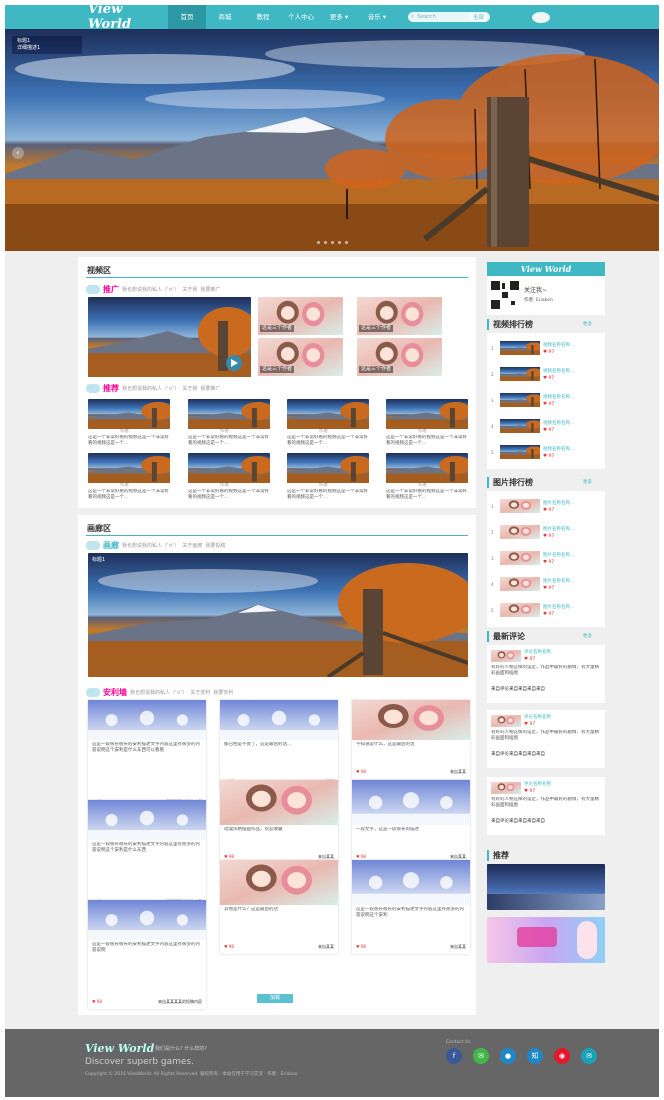 The height and width of the screenshot is (1100, 664). Describe the element at coordinates (449, 17) in the screenshot. I see `search-box: ⌕ Search 全部` at that location.